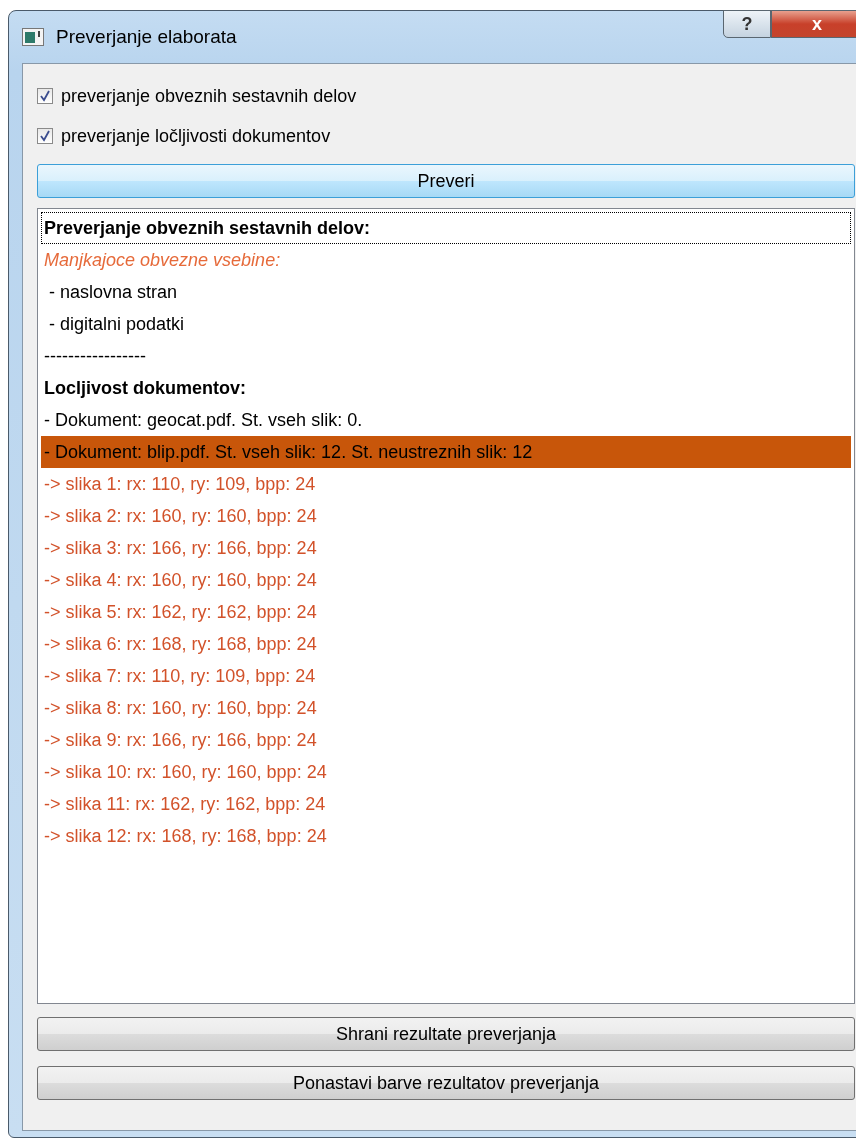 This screenshot has height=1141, width=856. I want to click on result-error: -> slika 12: rx: 168, ry: 168, bpp: 24, so click(446, 836).